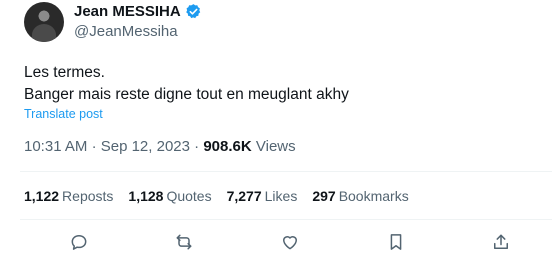 This screenshot has width=552, height=265. Describe the element at coordinates (189, 196) in the screenshot. I see `quotes-label: Quotes` at that location.